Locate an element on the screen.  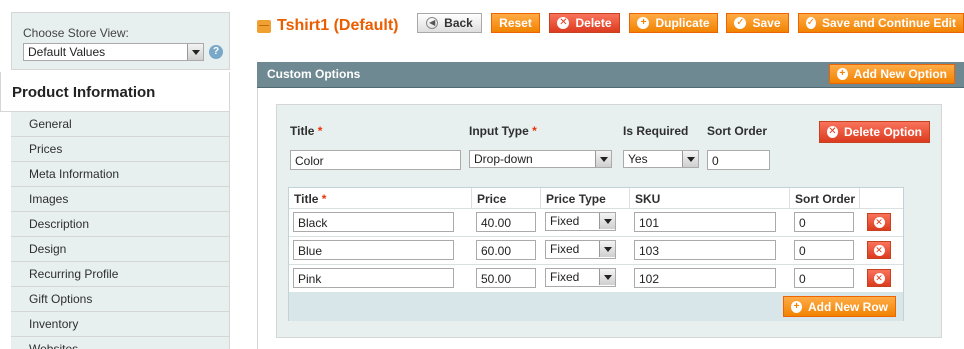
store-switcher-label: Choose Store View: is located at coordinates (76, 33).